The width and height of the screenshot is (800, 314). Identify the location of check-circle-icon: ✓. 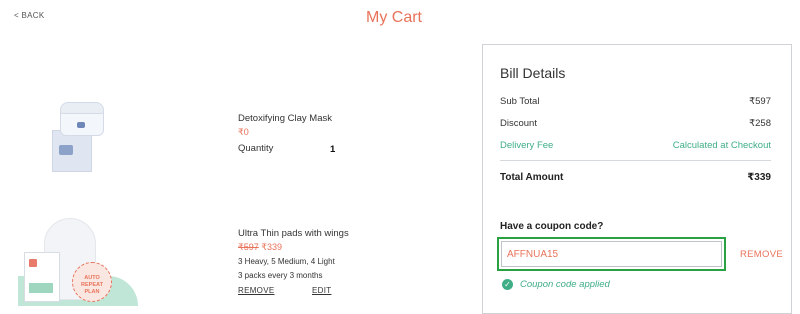
(507, 284).